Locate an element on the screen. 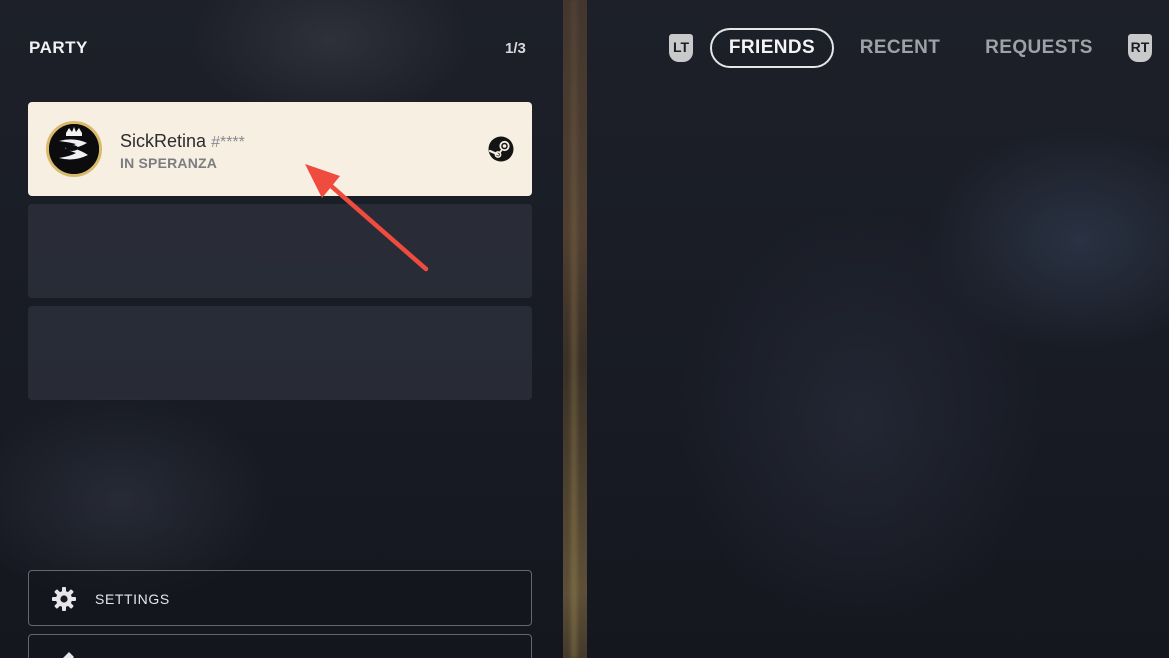  halo-3-emblem-icon is located at coordinates (74, 149).